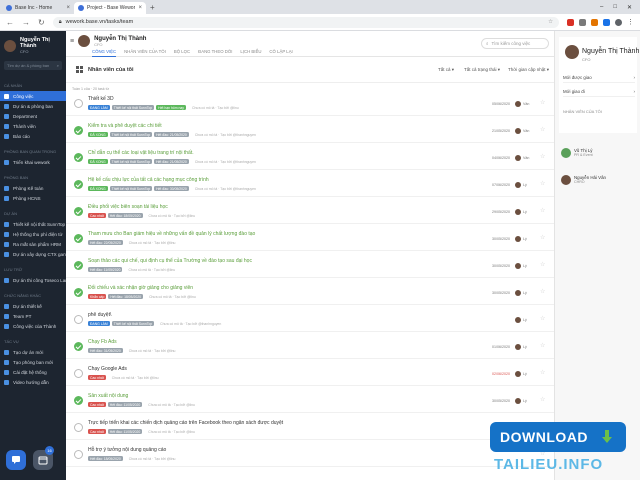 The image size is (640, 480). I want to click on sidebar-item: Công việc, so click(33, 96).